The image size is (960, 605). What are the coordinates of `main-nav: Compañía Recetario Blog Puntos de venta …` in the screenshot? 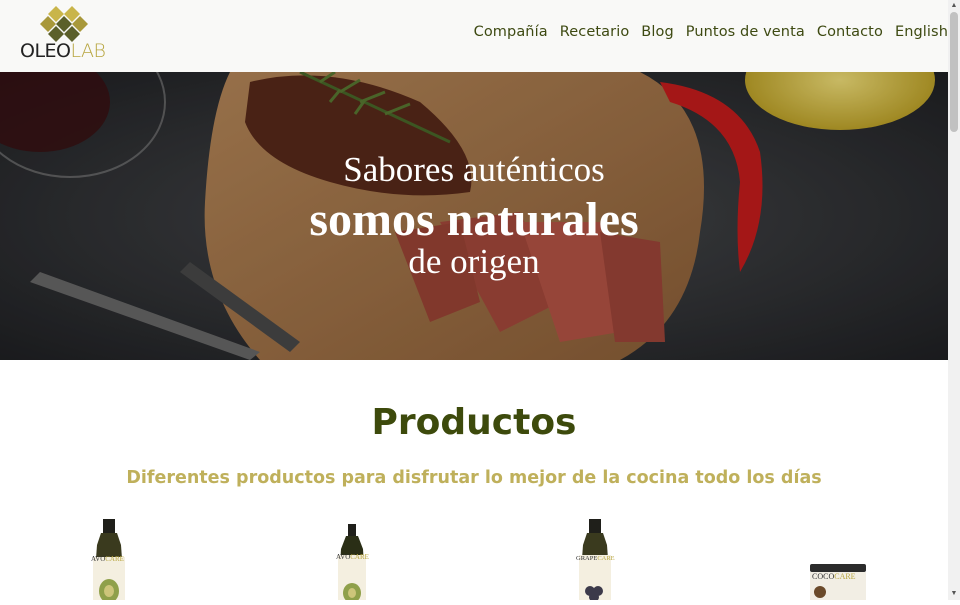 It's located at (711, 32).